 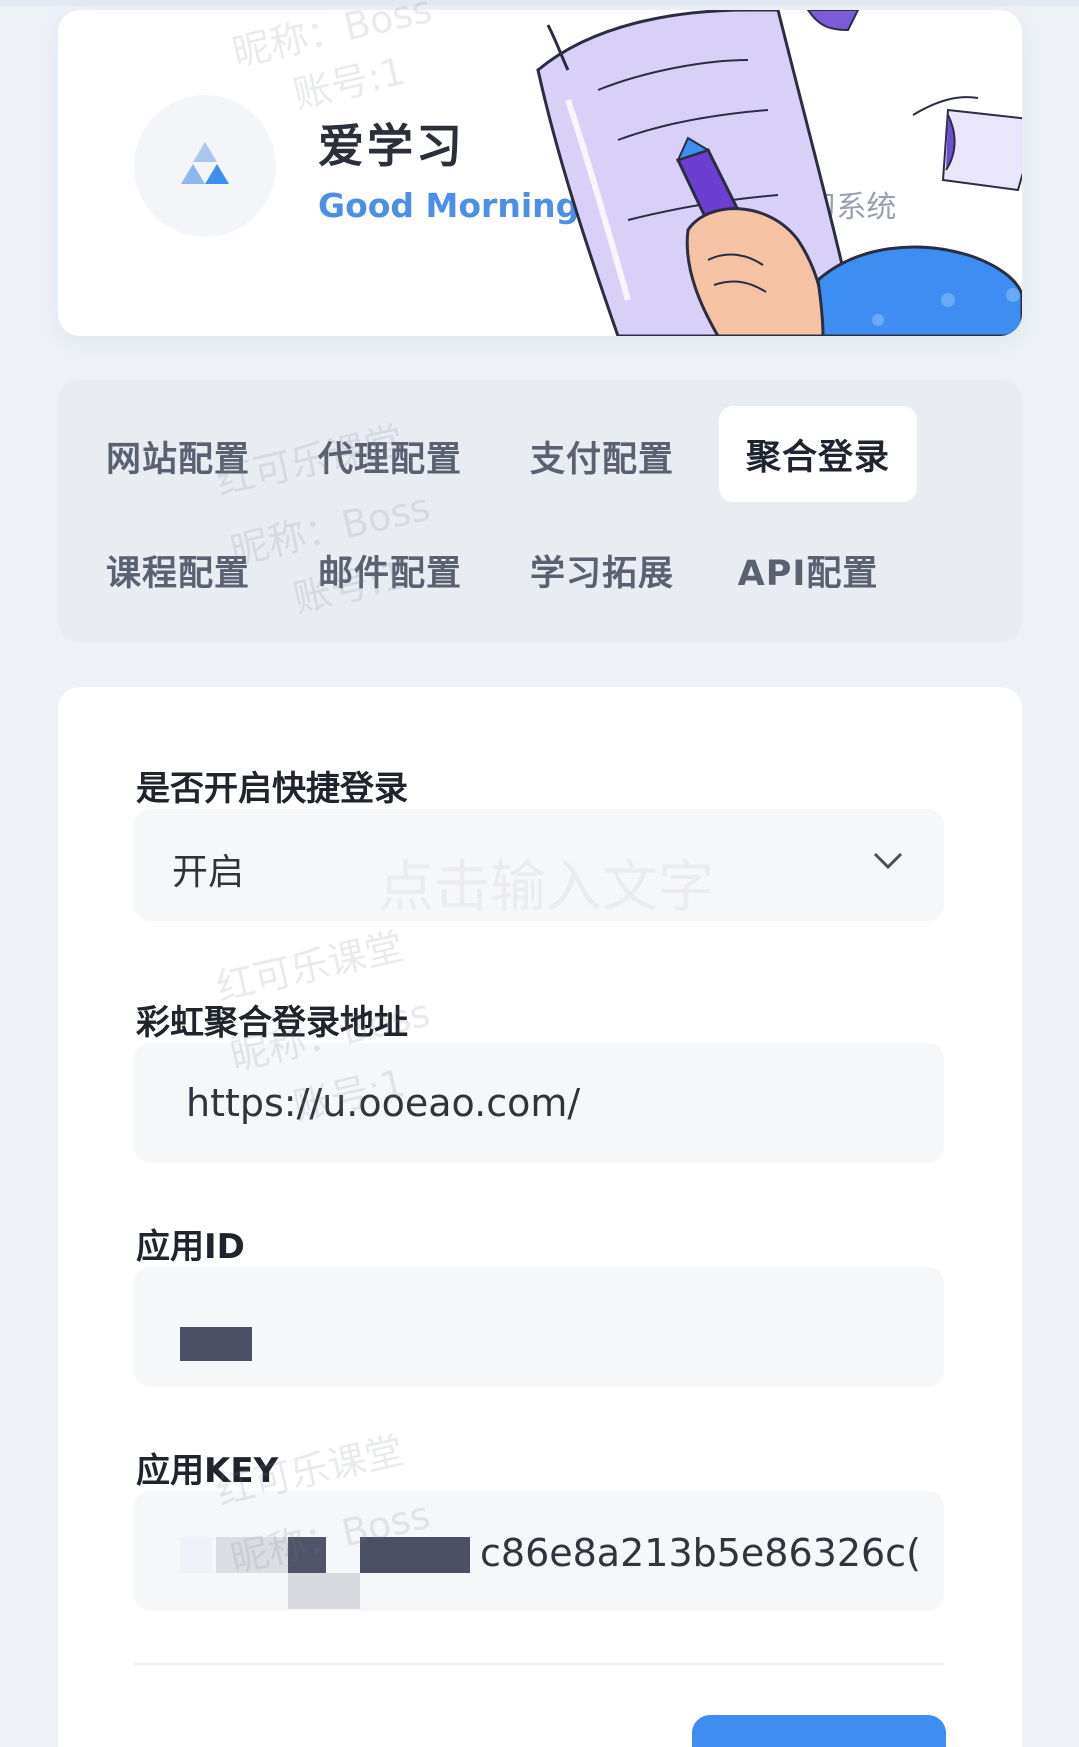 What do you see at coordinates (383, 1103) in the screenshot?
I see `rainbow-url-value: https://u.ooeao.com/` at bounding box center [383, 1103].